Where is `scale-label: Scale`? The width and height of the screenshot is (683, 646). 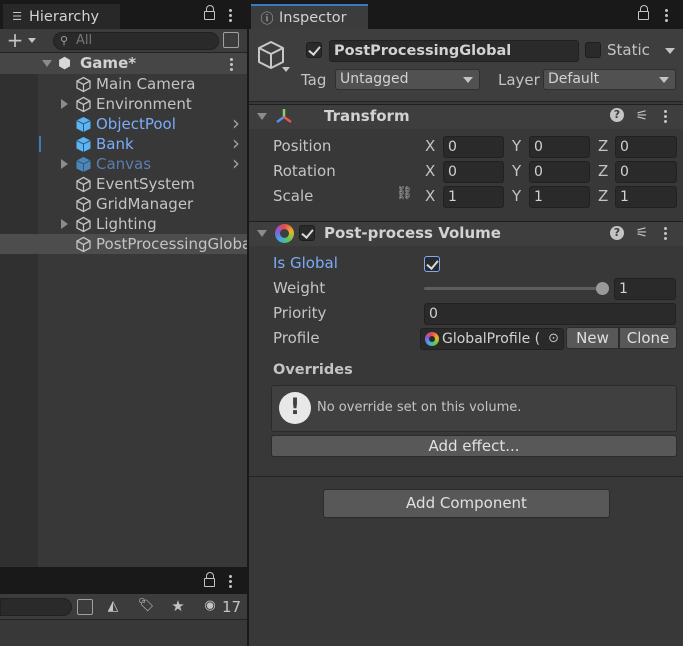
scale-label: Scale is located at coordinates (293, 196).